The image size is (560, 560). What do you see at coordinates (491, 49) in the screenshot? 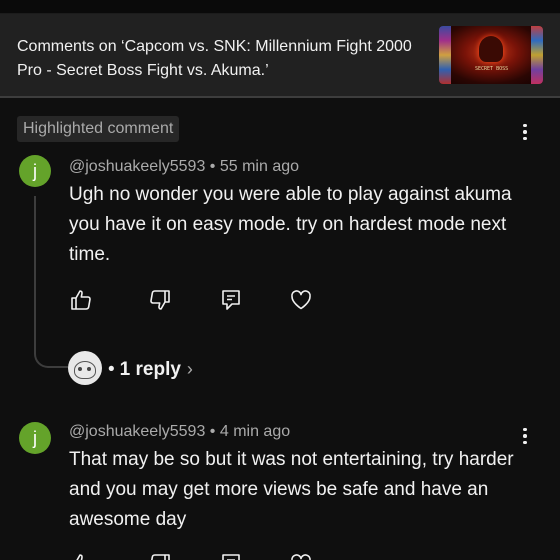
I see `thumbnail-boss-figure` at bounding box center [491, 49].